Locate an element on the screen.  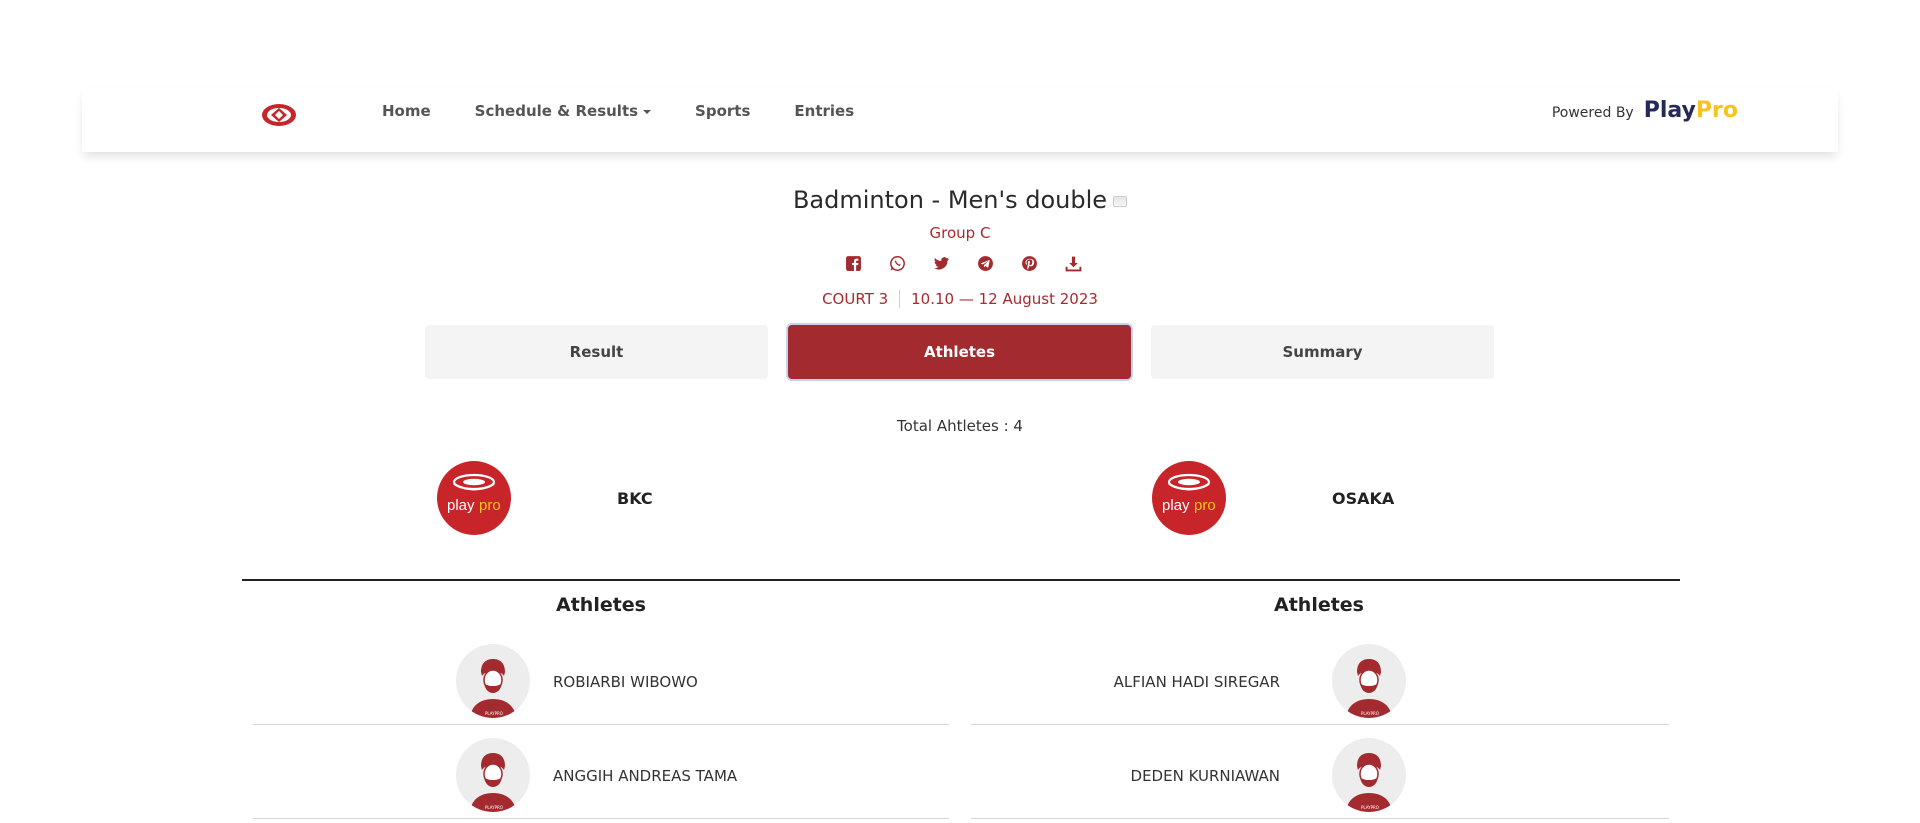
tab-summary: Summary is located at coordinates (1322, 352).